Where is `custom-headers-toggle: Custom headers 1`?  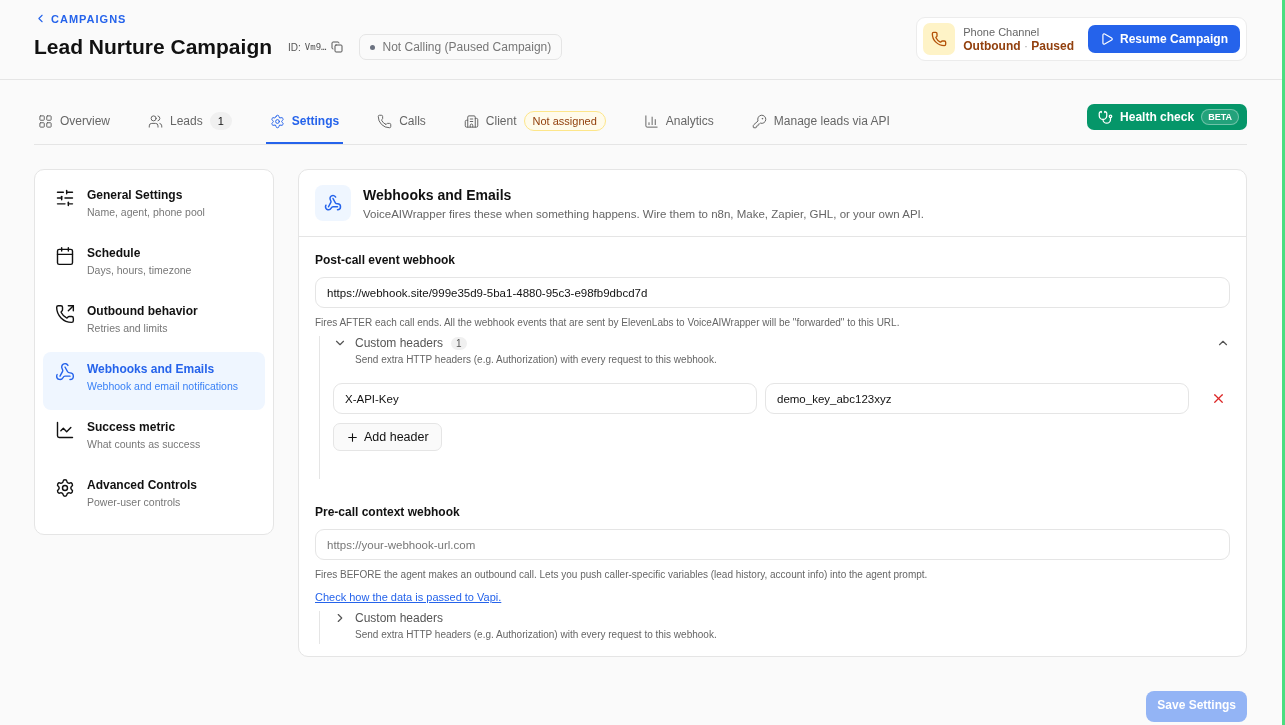
custom-headers-toggle: Custom headers 1 is located at coordinates (400, 343).